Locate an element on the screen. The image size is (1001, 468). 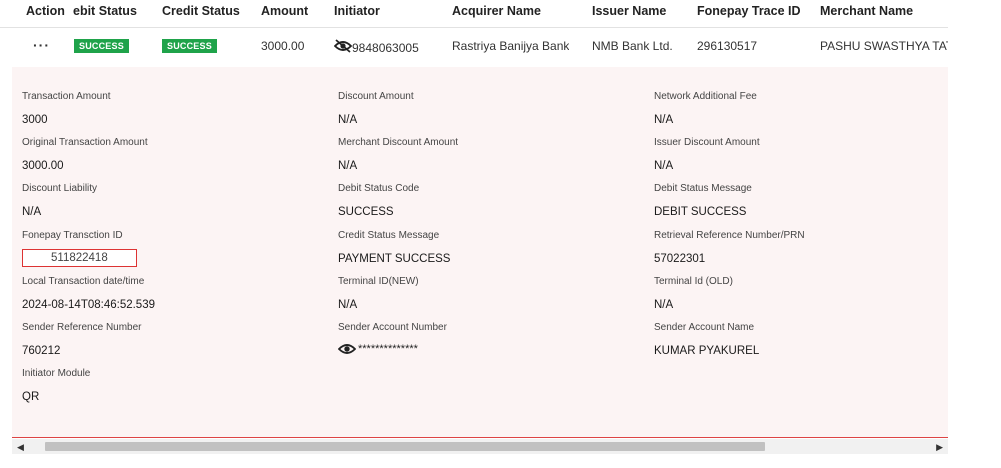
scrollbar-thumb is located at coordinates (405, 446).